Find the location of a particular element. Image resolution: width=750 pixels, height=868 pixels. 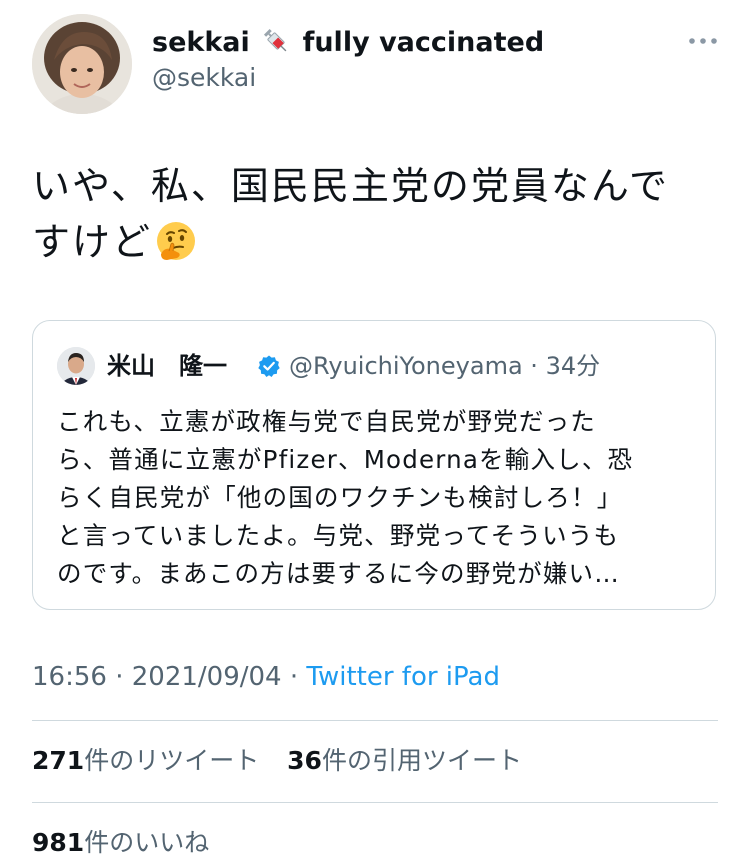

like-label: 件のいいね is located at coordinates (147, 842).